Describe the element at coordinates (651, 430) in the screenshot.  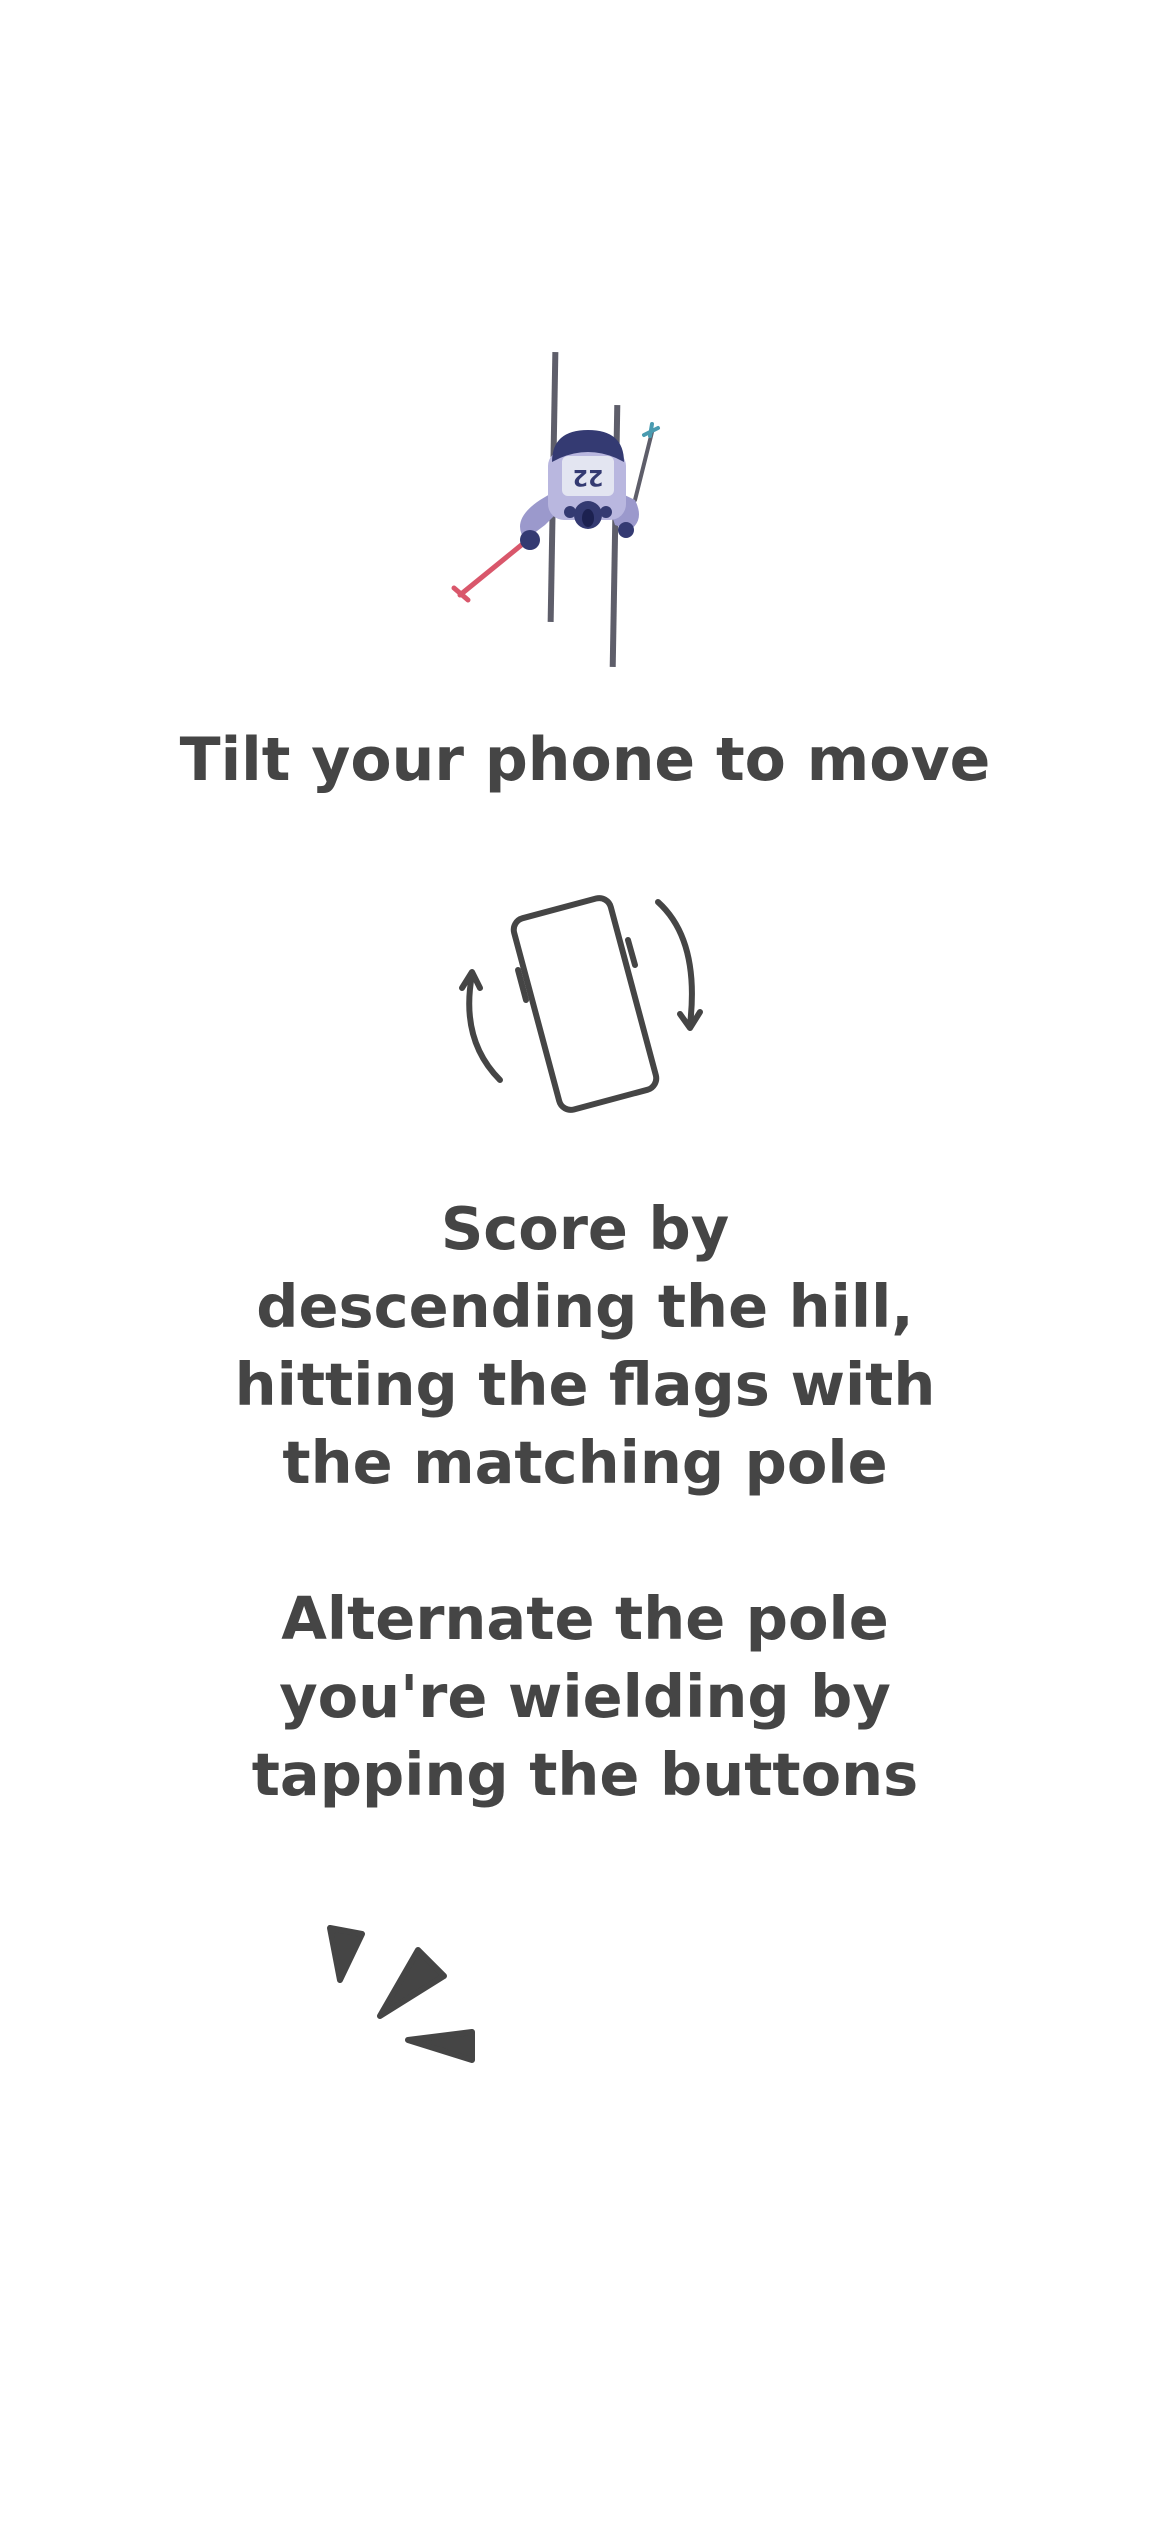
I see `right-pole-tip` at that location.